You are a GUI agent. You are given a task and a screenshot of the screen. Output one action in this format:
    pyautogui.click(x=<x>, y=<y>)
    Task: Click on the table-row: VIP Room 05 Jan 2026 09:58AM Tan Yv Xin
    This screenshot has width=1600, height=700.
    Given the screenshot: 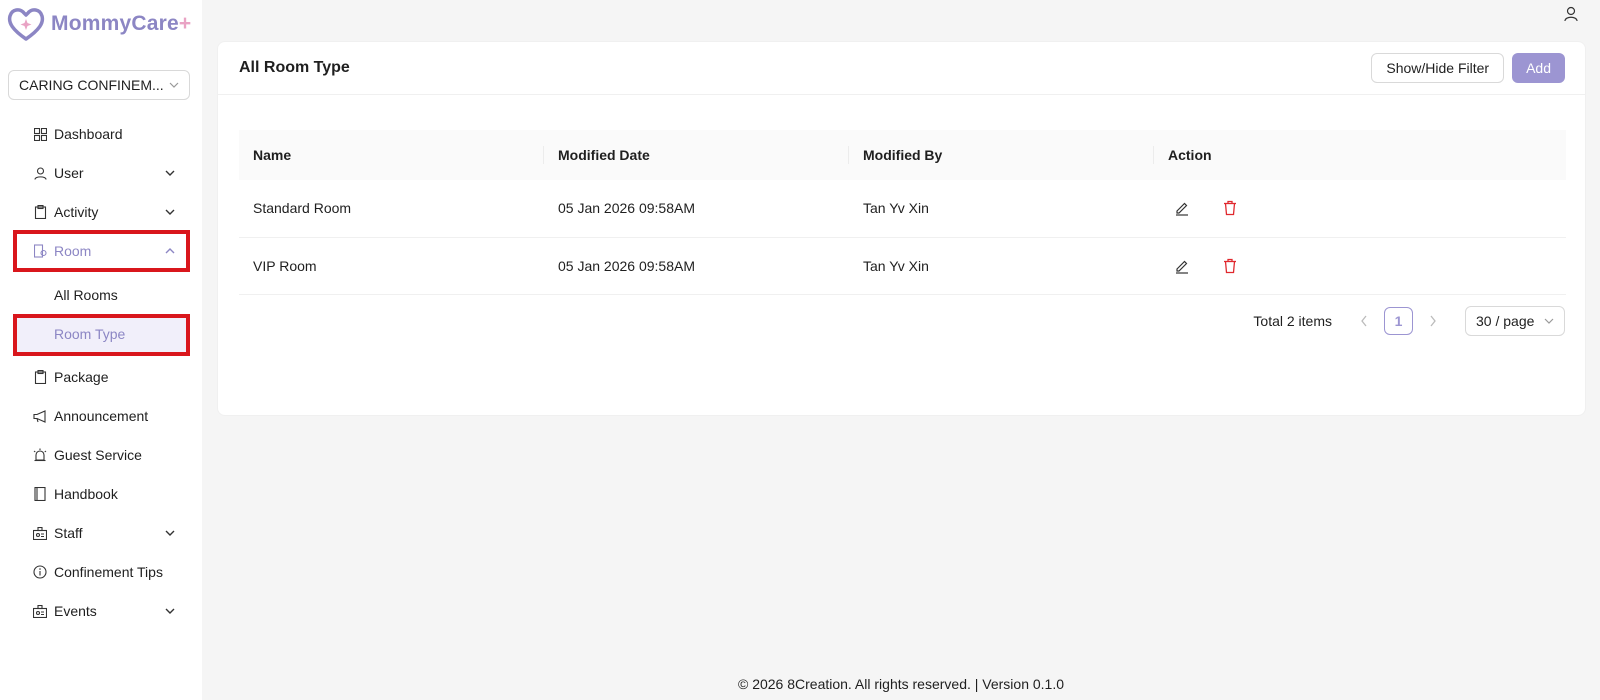 What is the action you would take?
    pyautogui.click(x=902, y=266)
    